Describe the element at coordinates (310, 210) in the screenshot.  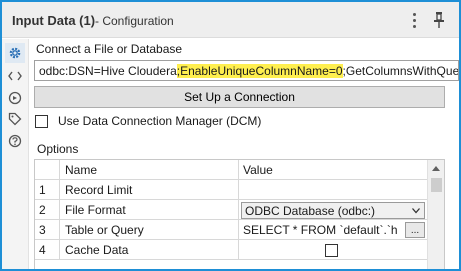
I see `file-format-value: ODBC Database (odbc:)` at that location.